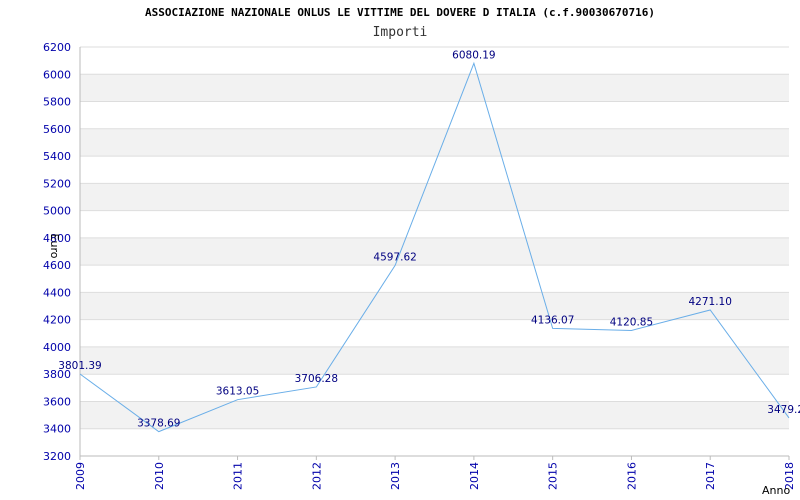 The height and width of the screenshot is (500, 800). What do you see at coordinates (57, 401) in the screenshot?
I see `y-tick-label: 3600` at bounding box center [57, 401].